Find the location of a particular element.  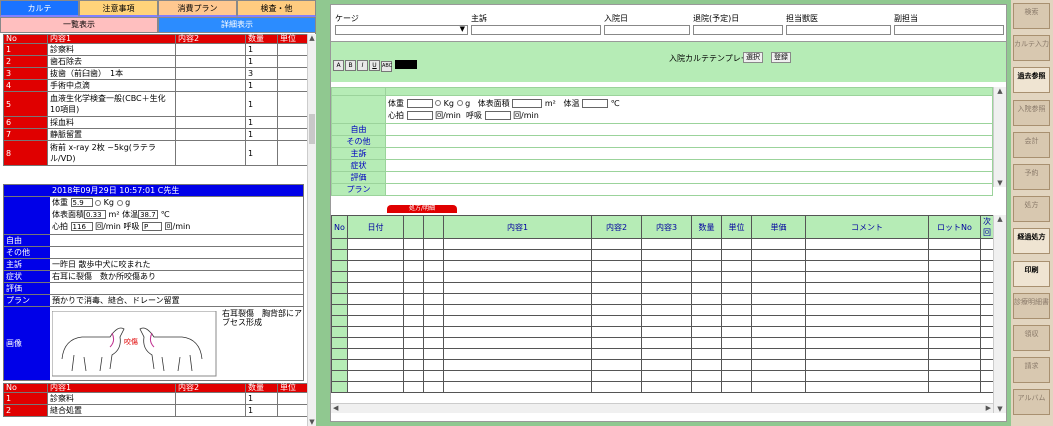

table-row: 4 手術中点滴 1 is located at coordinates (155, 85).